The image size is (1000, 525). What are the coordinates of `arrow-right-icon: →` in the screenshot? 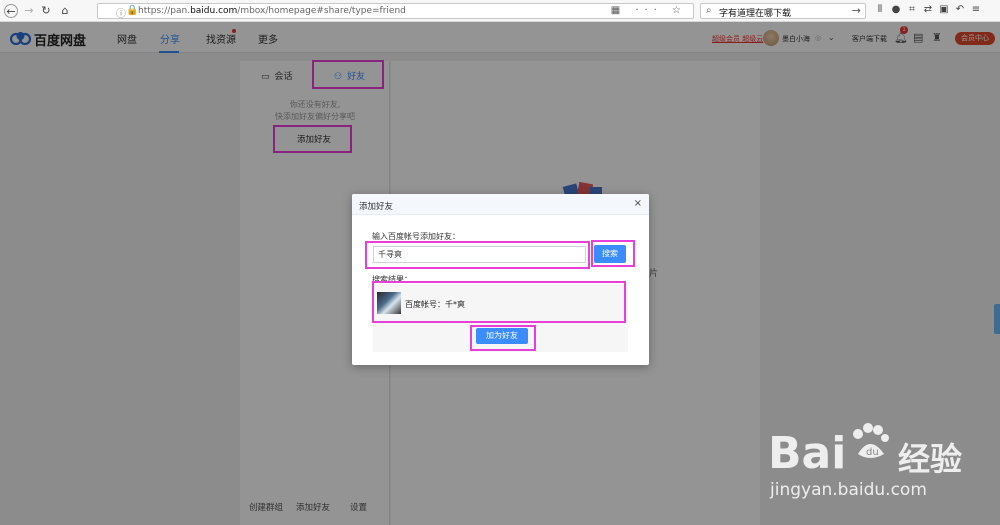 It's located at (856, 10).